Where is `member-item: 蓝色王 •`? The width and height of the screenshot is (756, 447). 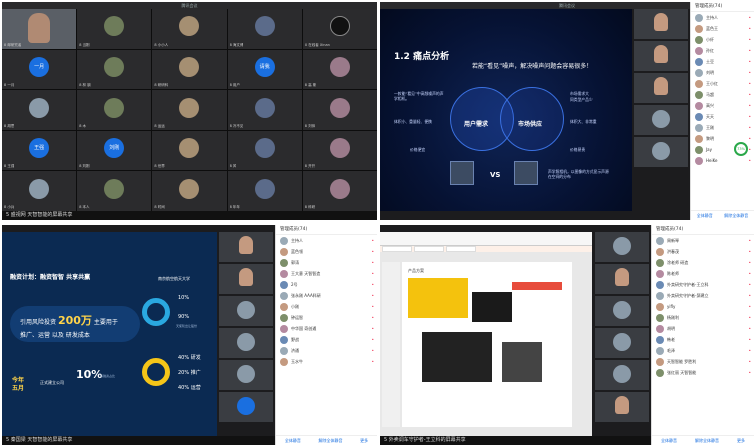
member-item: 蓝色王 • is located at coordinates (722, 28).